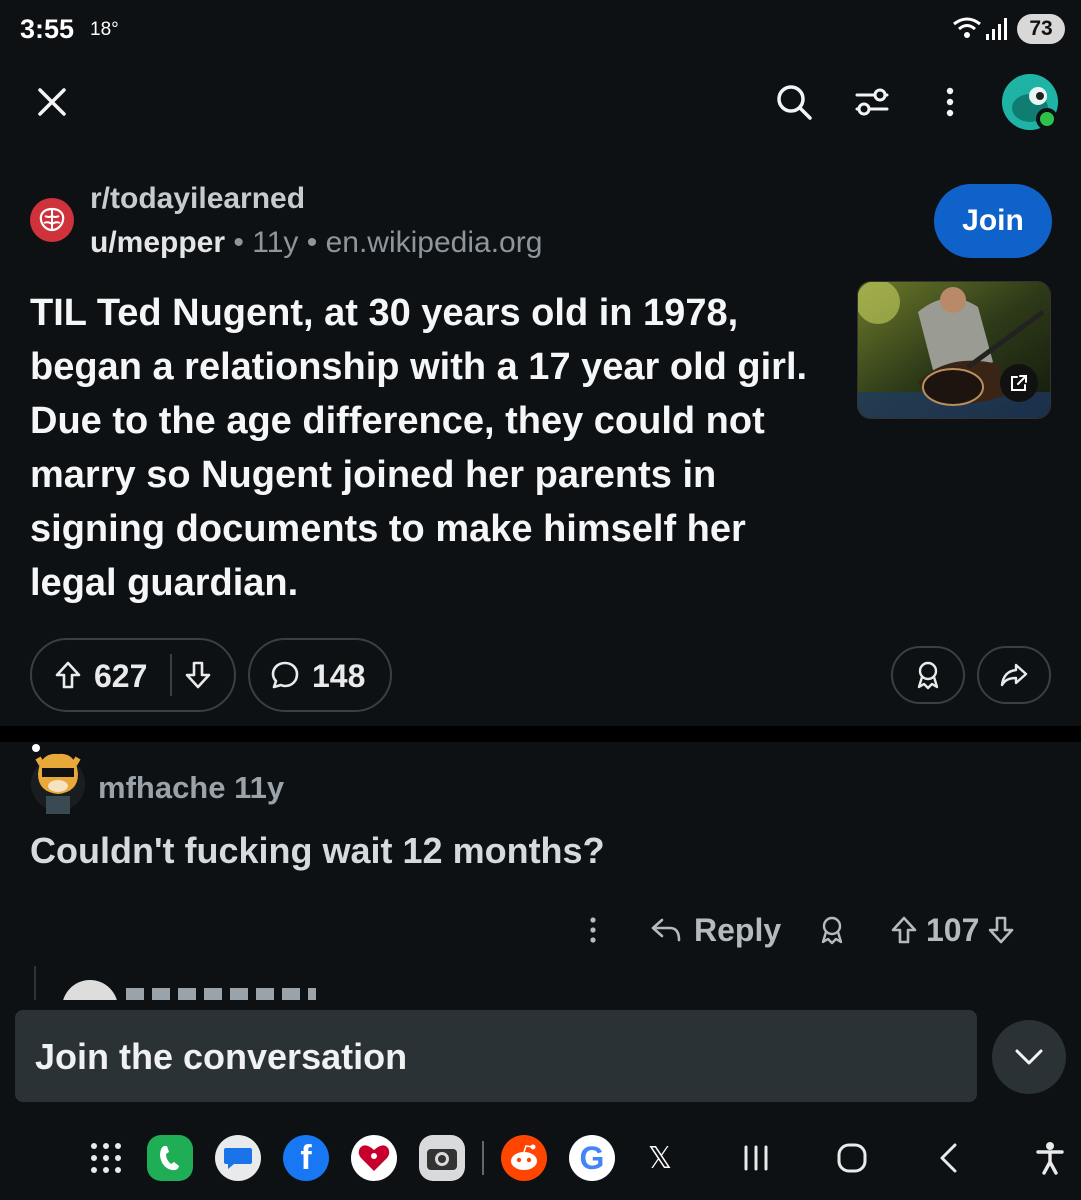 The width and height of the screenshot is (1081, 1200). What do you see at coordinates (904, 930) in the screenshot?
I see `comment-upvote-icon` at bounding box center [904, 930].